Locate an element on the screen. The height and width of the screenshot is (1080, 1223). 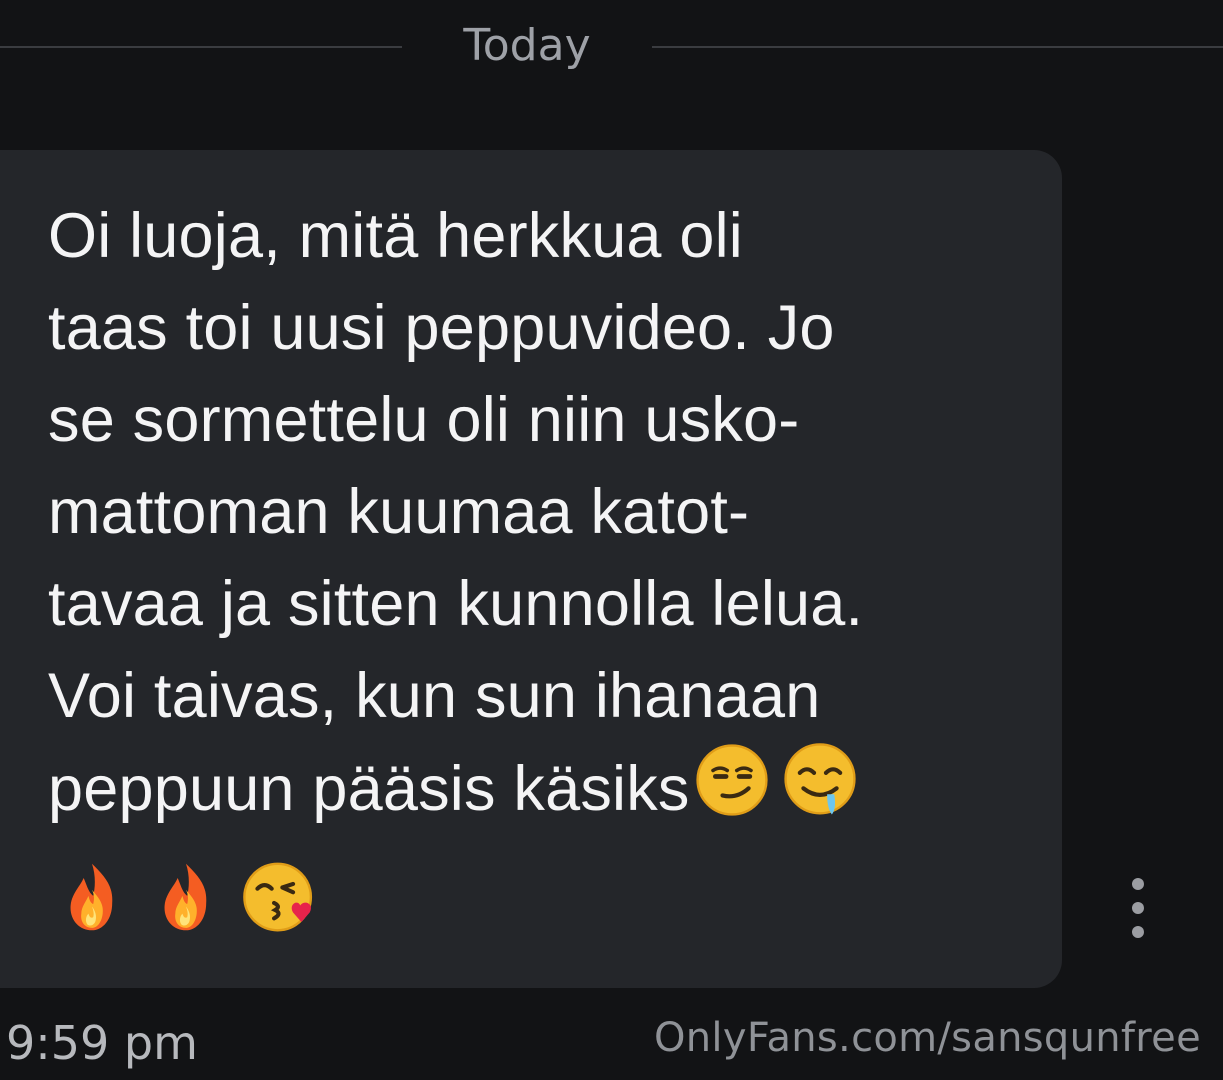
trailing-emoji-row is located at coordinates (186, 897).